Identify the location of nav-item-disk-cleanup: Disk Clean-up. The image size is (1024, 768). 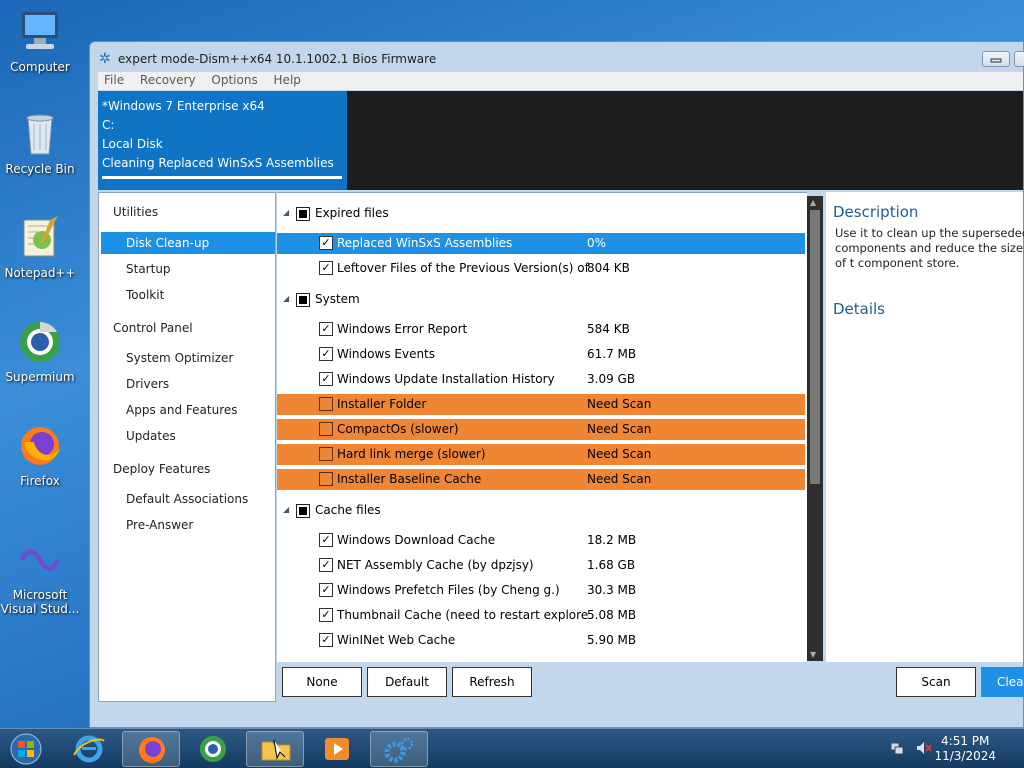
(188, 243).